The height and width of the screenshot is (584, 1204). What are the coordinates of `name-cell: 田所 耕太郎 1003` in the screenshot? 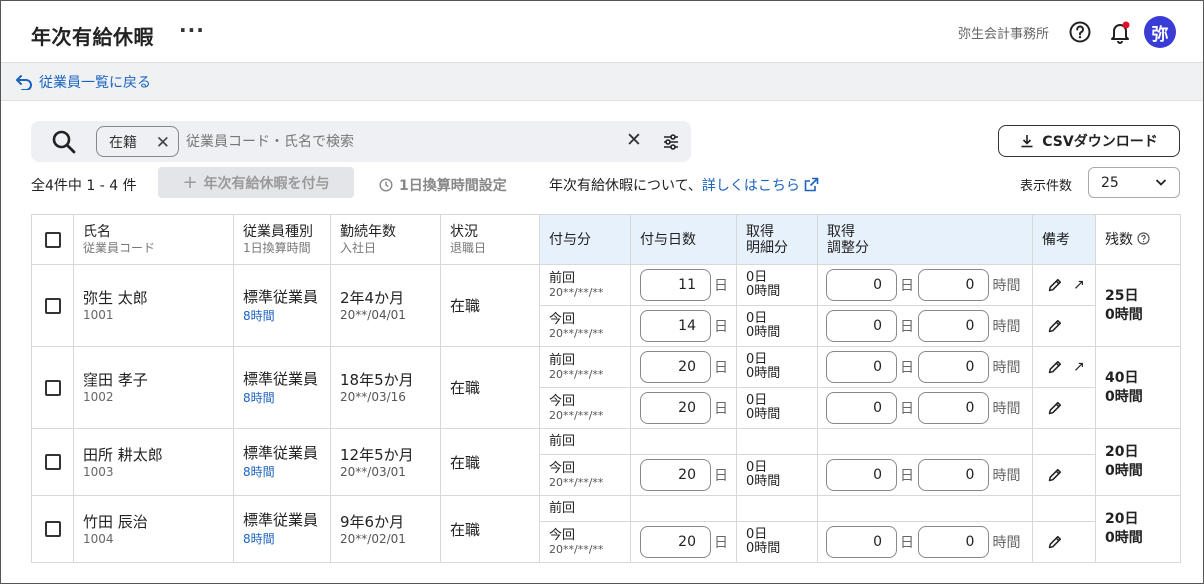 It's located at (153, 462).